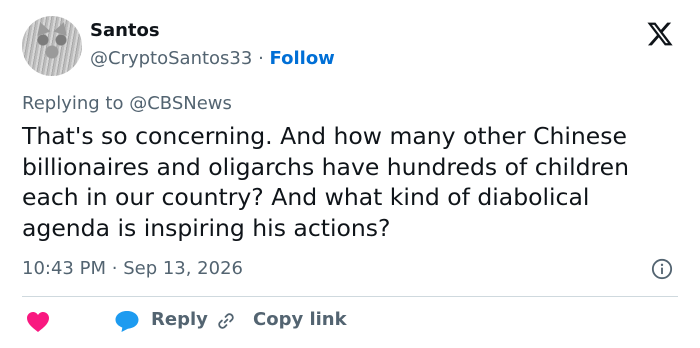  What do you see at coordinates (179, 319) in the screenshot?
I see `reply-button: Reply` at bounding box center [179, 319].